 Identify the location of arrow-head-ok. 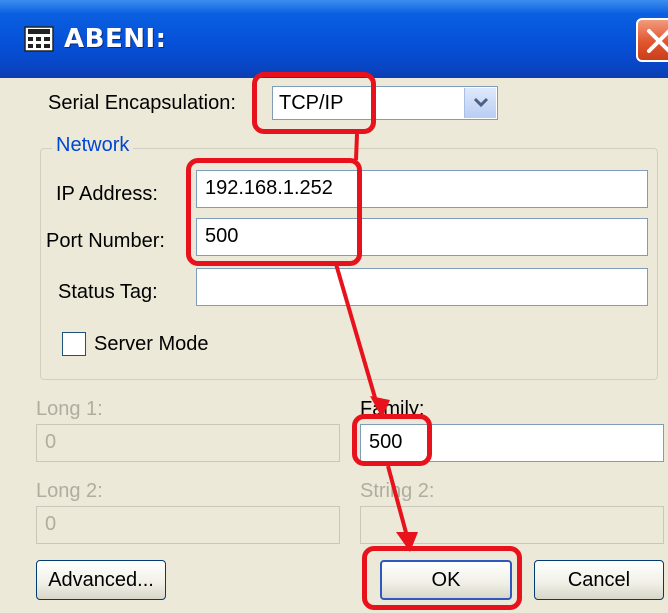
(407, 542).